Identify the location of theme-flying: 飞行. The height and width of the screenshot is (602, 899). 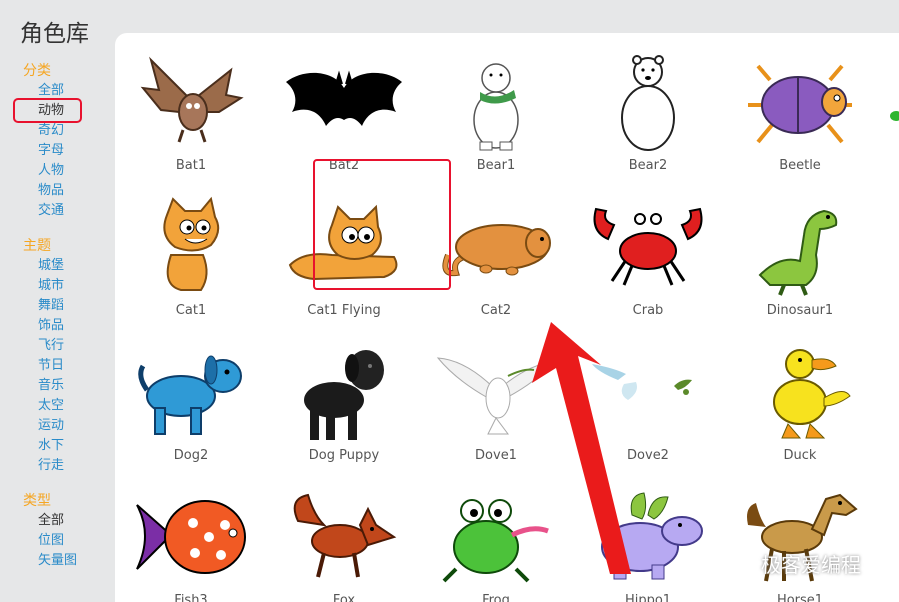
(51, 346).